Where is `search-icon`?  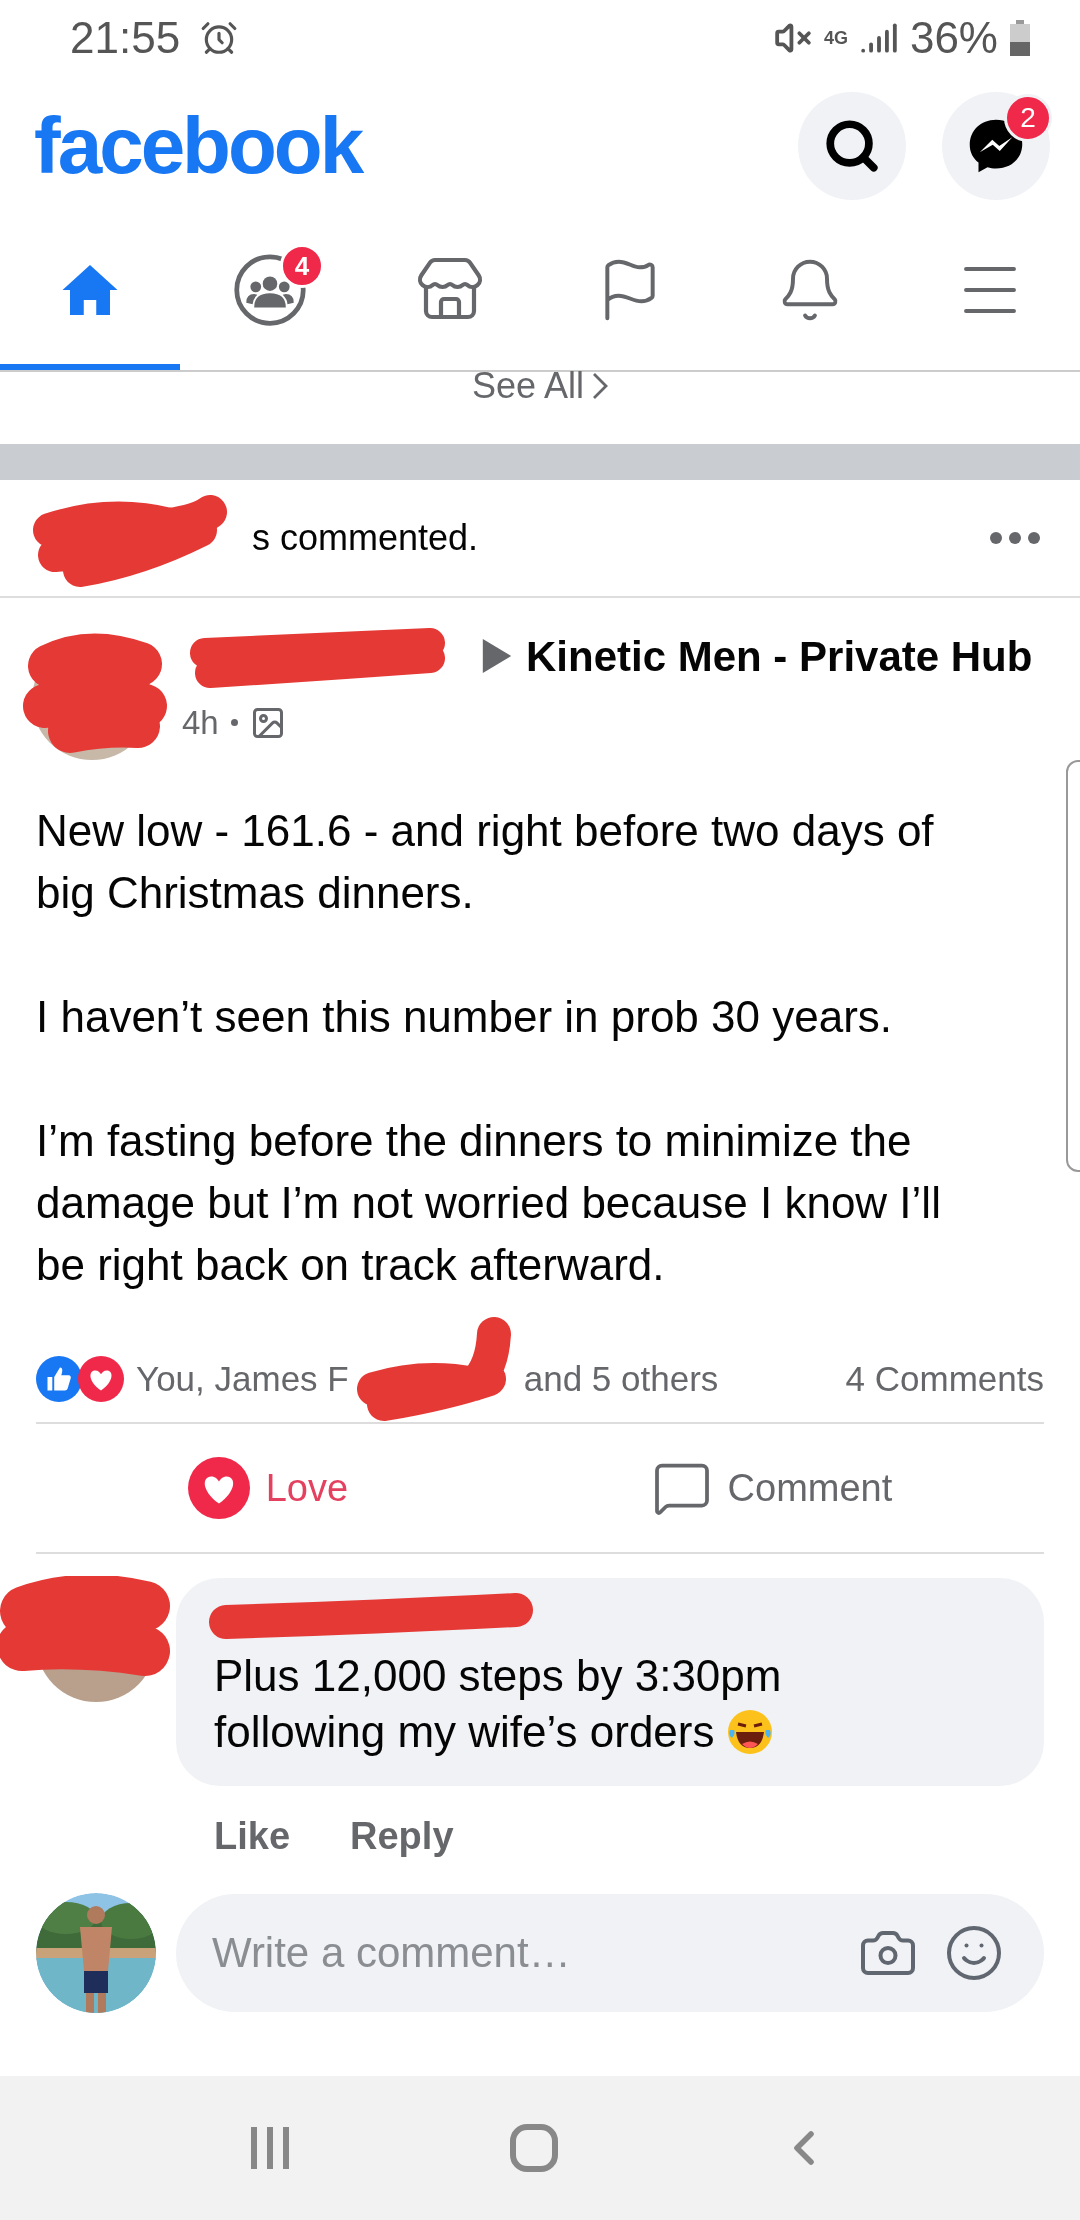 search-icon is located at coordinates (852, 146).